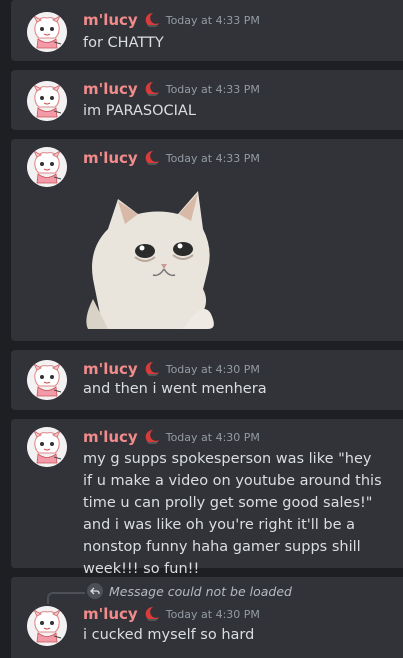 The width and height of the screenshot is (403, 658). Describe the element at coordinates (123, 43) in the screenshot. I see `message-text: for CHATTY` at that location.